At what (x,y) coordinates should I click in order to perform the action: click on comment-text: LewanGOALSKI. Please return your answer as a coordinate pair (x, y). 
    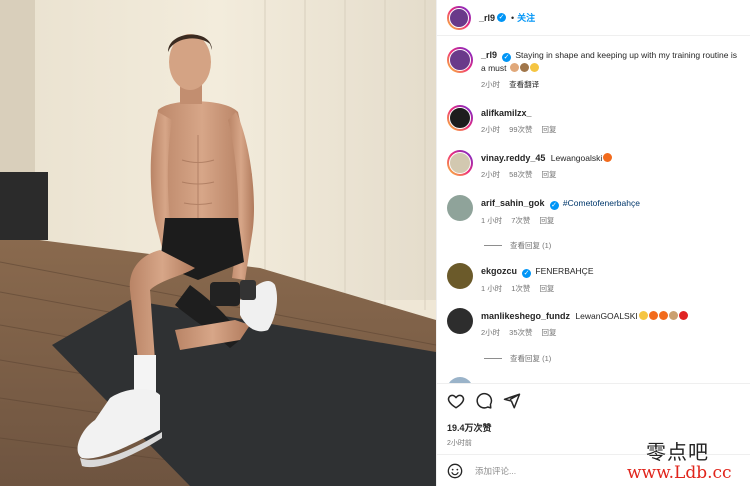
    Looking at the image, I should click on (606, 316).